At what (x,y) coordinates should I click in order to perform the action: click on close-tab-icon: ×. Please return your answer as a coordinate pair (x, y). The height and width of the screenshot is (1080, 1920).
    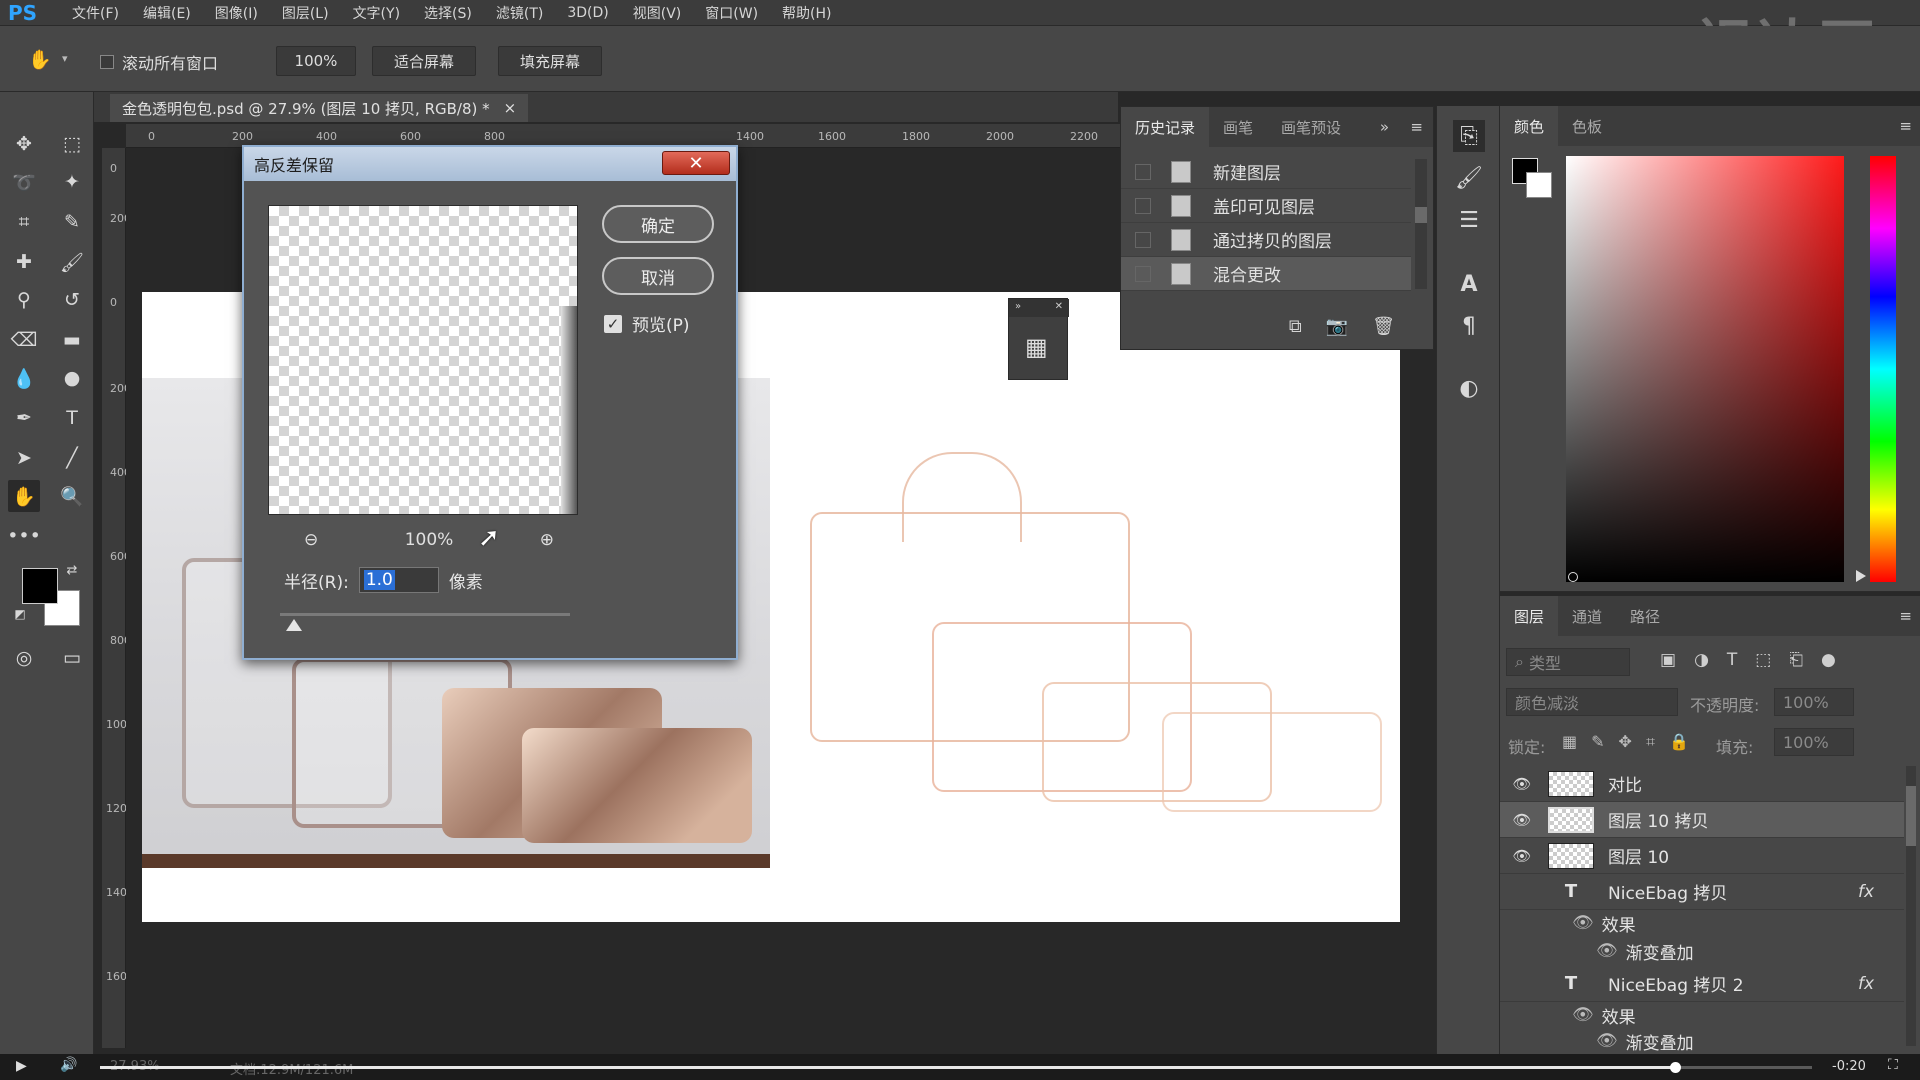
    Looking at the image, I should click on (510, 108).